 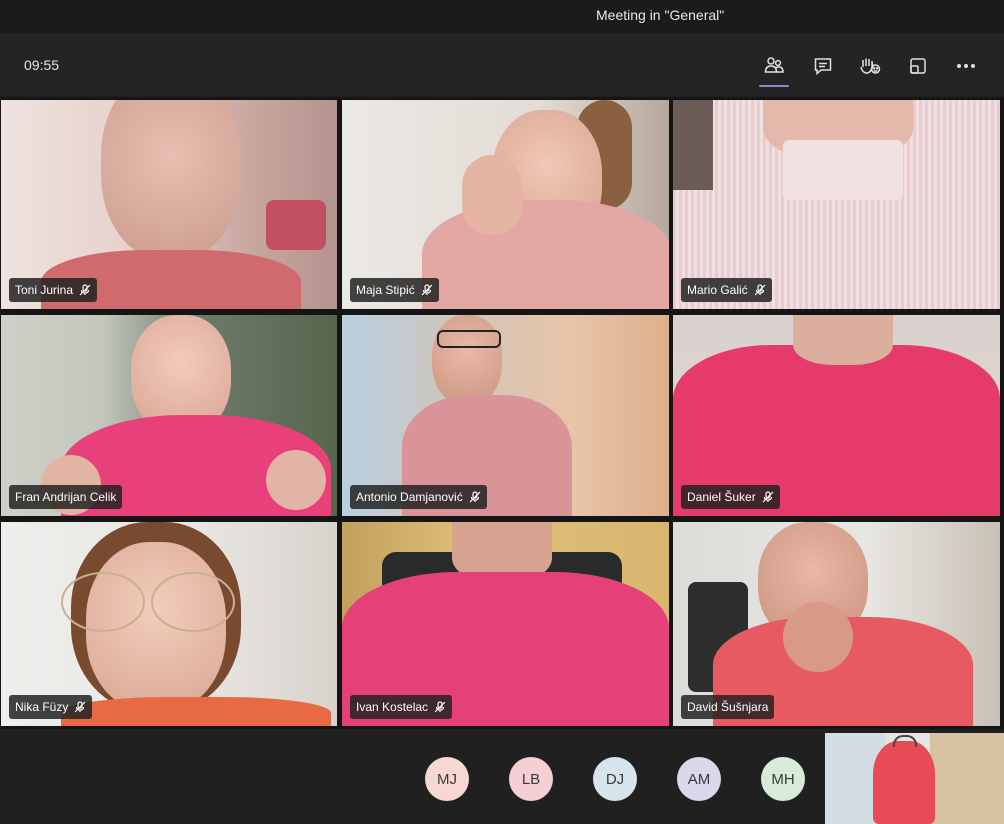 I want to click on participant-name: Daniel Šuker, so click(x=721, y=497).